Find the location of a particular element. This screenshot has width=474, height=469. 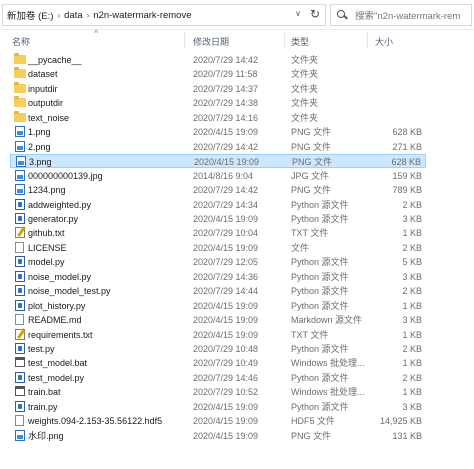

file-type: HDF5 文件 is located at coordinates (313, 421).